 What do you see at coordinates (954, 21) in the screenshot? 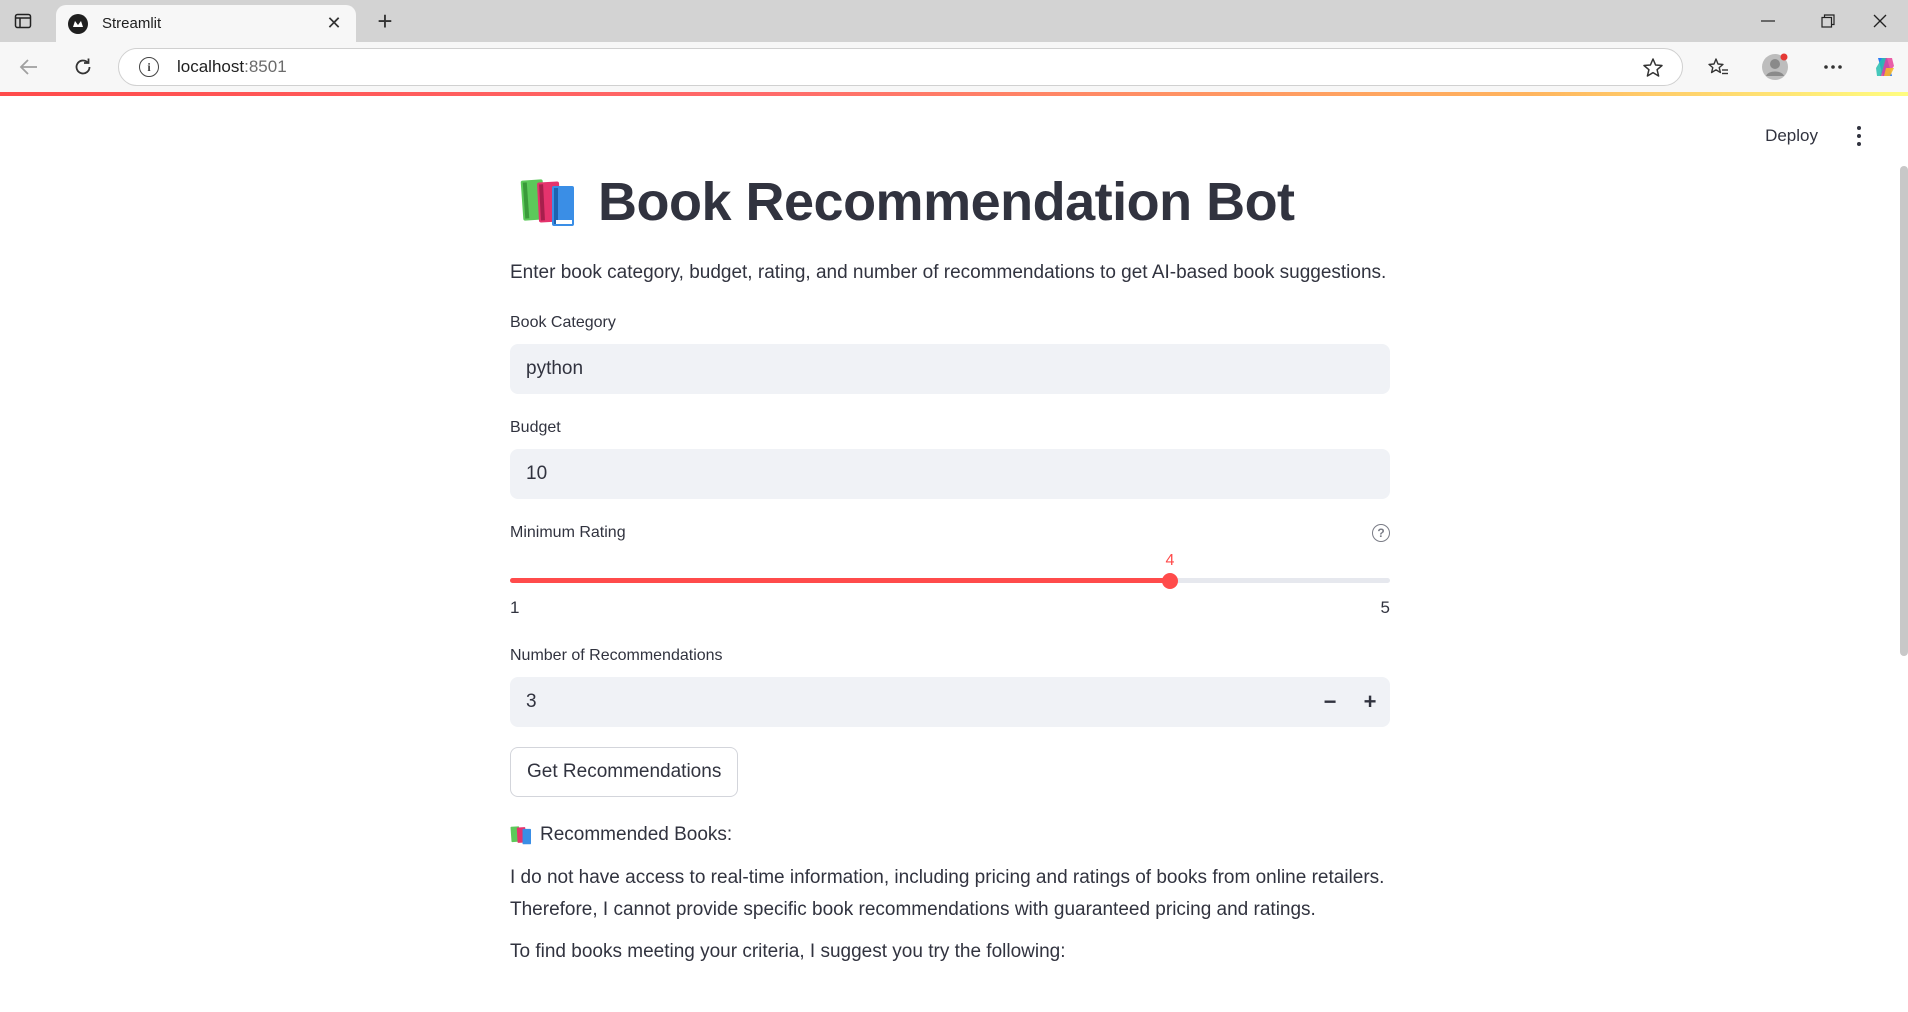
I see `tab-strip: Streamlit ✕ +` at bounding box center [954, 21].